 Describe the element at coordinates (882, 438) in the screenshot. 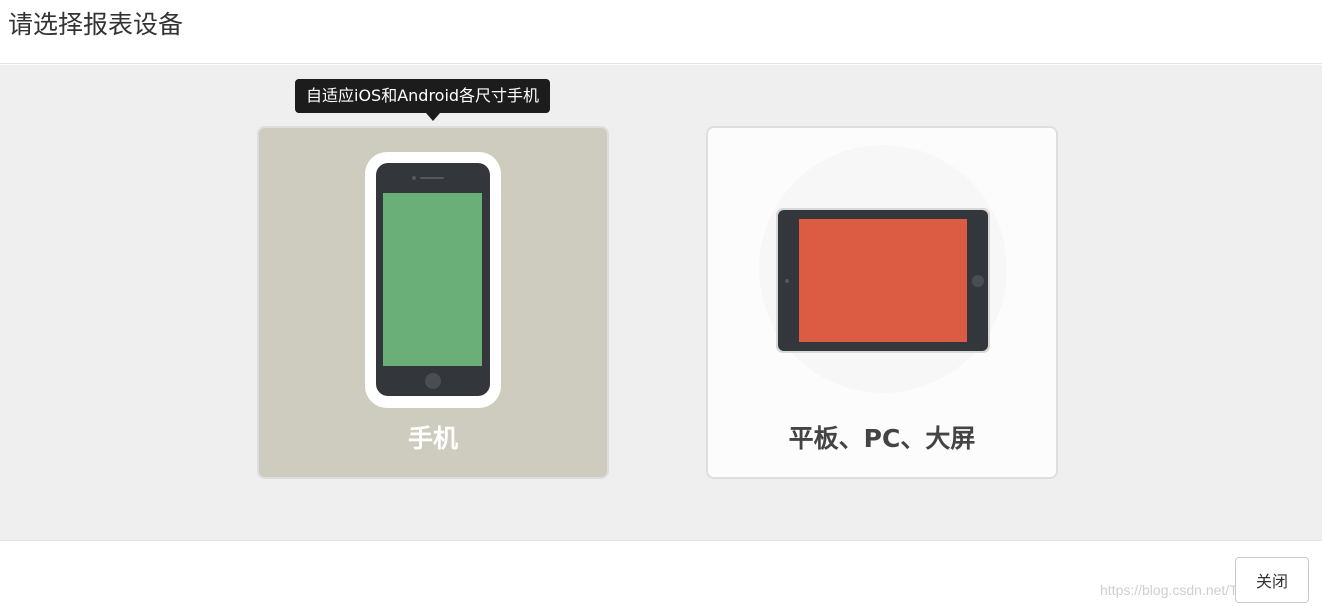

I see `tablet-option-label: 平板、PC、大屏` at that location.